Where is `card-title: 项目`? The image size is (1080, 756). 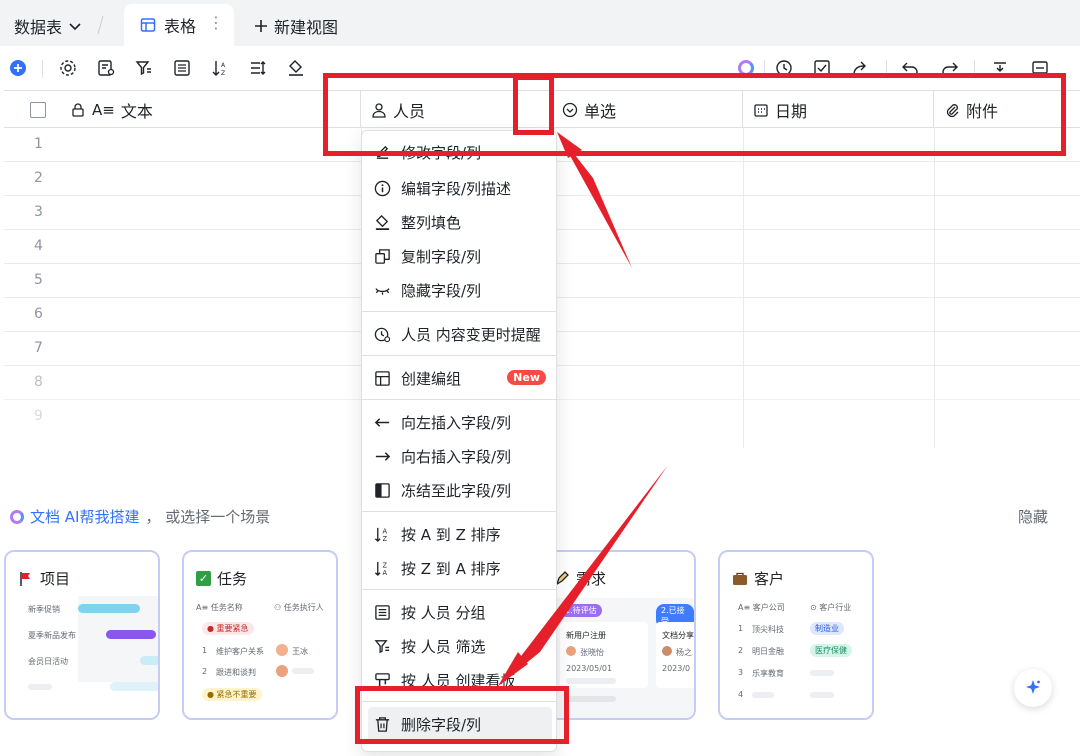
card-title: 项目 is located at coordinates (44, 578).